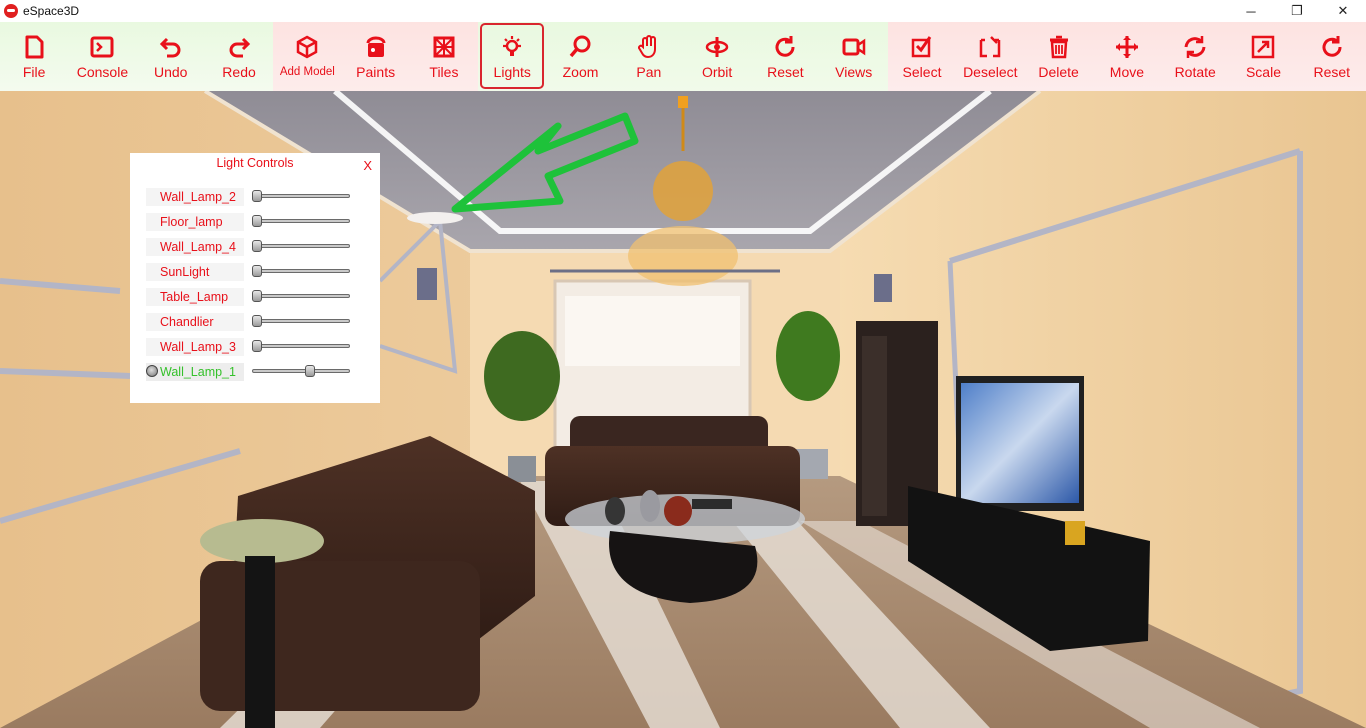 The image size is (1366, 728). I want to click on light-name-label: Wall_Lamp_1, so click(195, 372).